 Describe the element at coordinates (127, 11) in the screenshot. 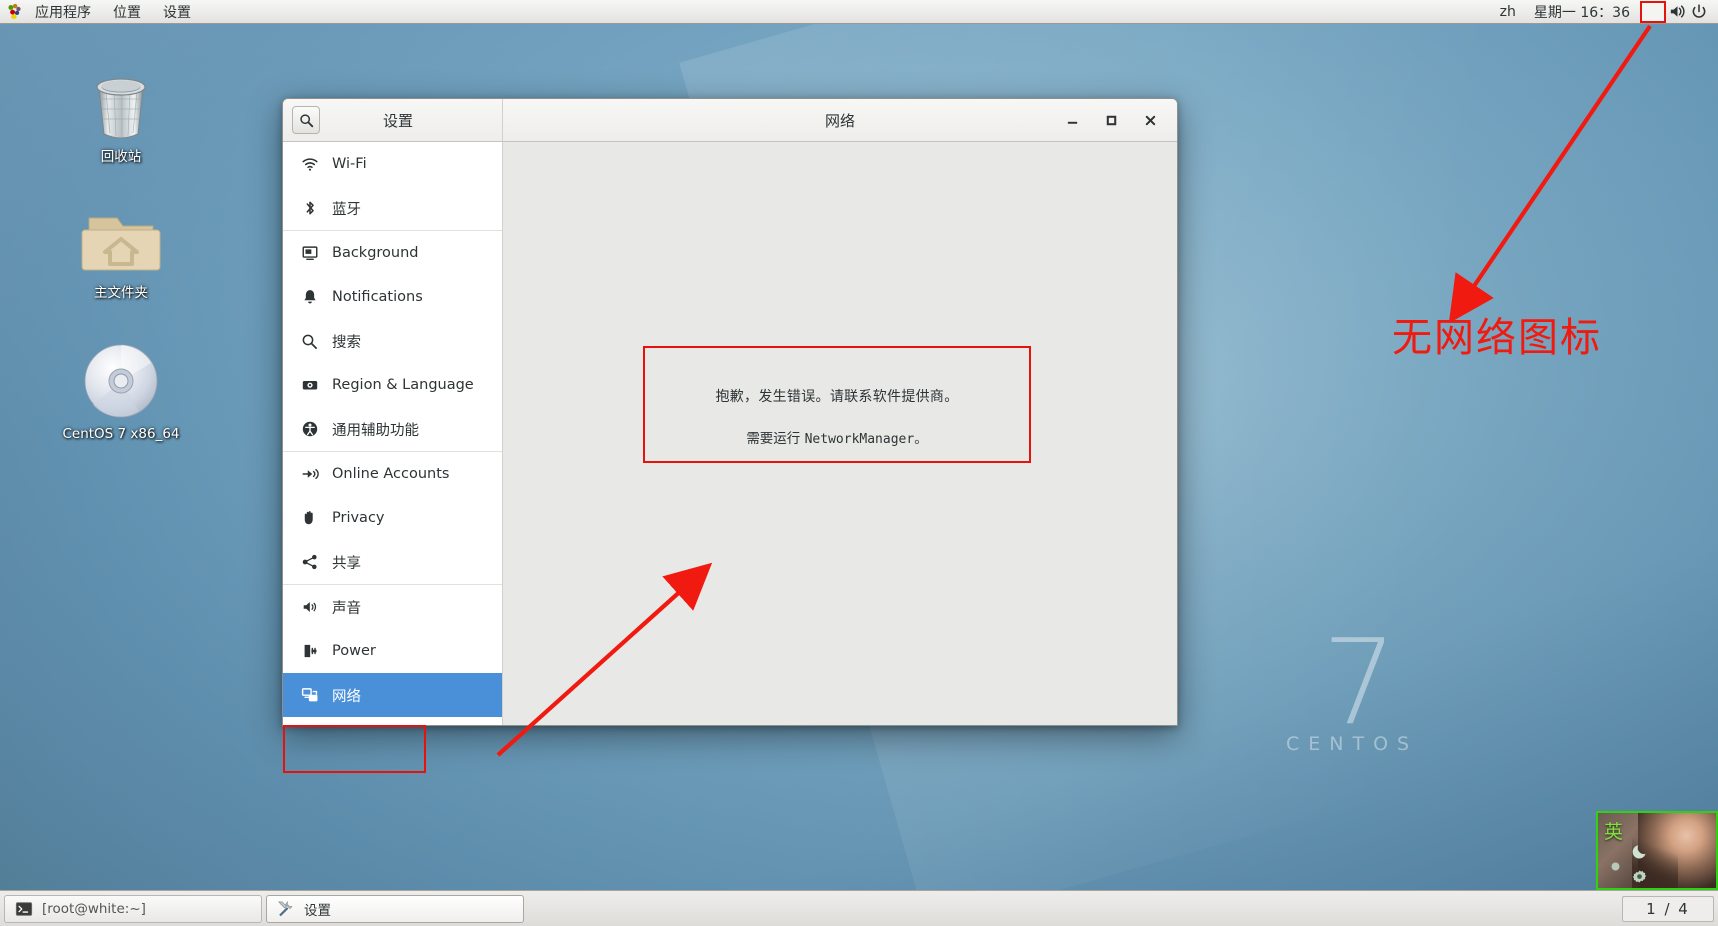

I see `menu-places: 位置` at that location.